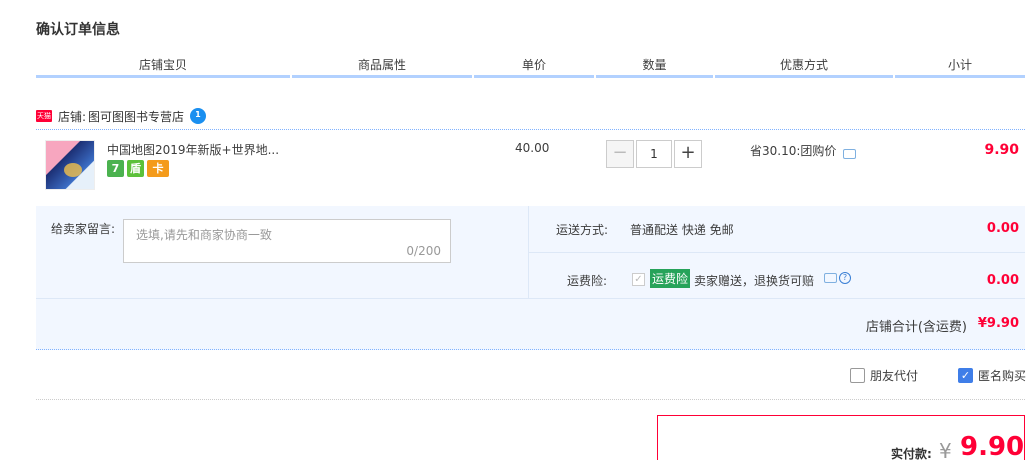 This screenshot has height=460, width=1030. What do you see at coordinates (670, 278) in the screenshot?
I see `shipping-insurance-tag: 运费险` at bounding box center [670, 278].